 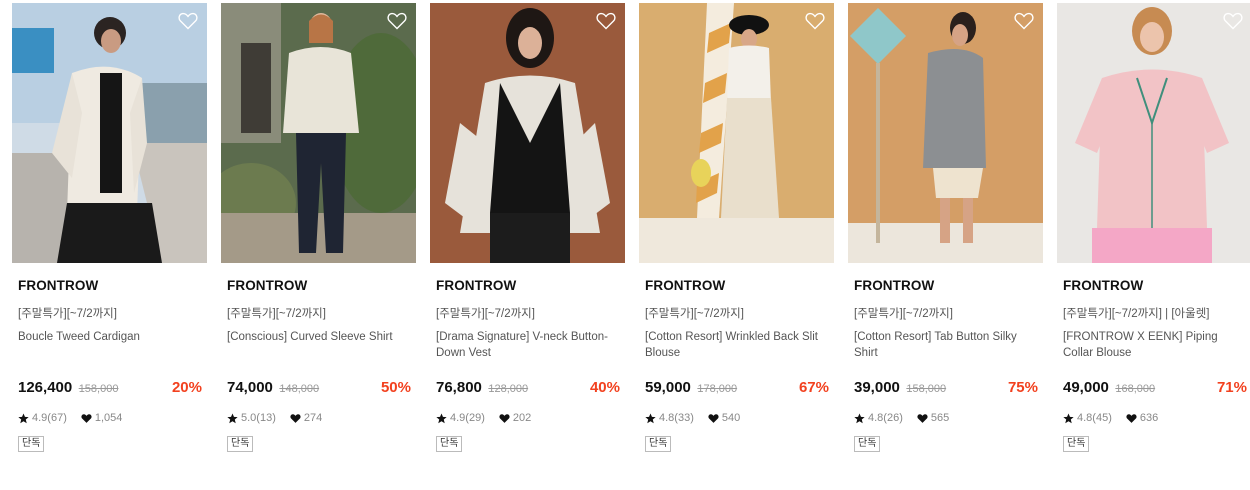 What do you see at coordinates (250, 387) in the screenshot?
I see `sale-price: 74,000` at bounding box center [250, 387].